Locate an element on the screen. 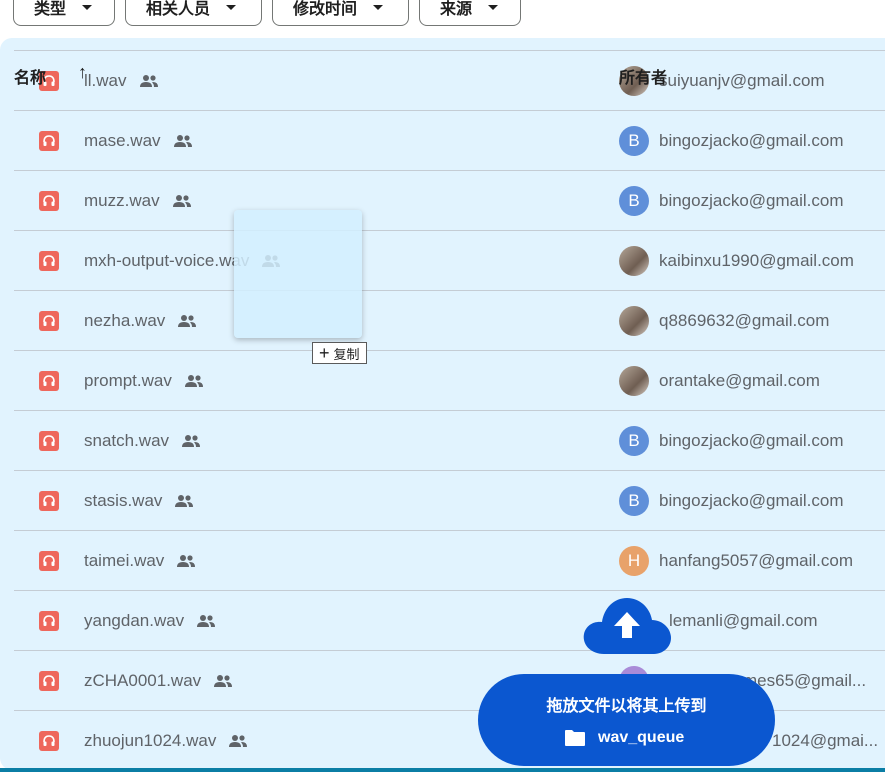 This screenshot has width=885, height=780. file-name: stasis.wav is located at coordinates (139, 501).